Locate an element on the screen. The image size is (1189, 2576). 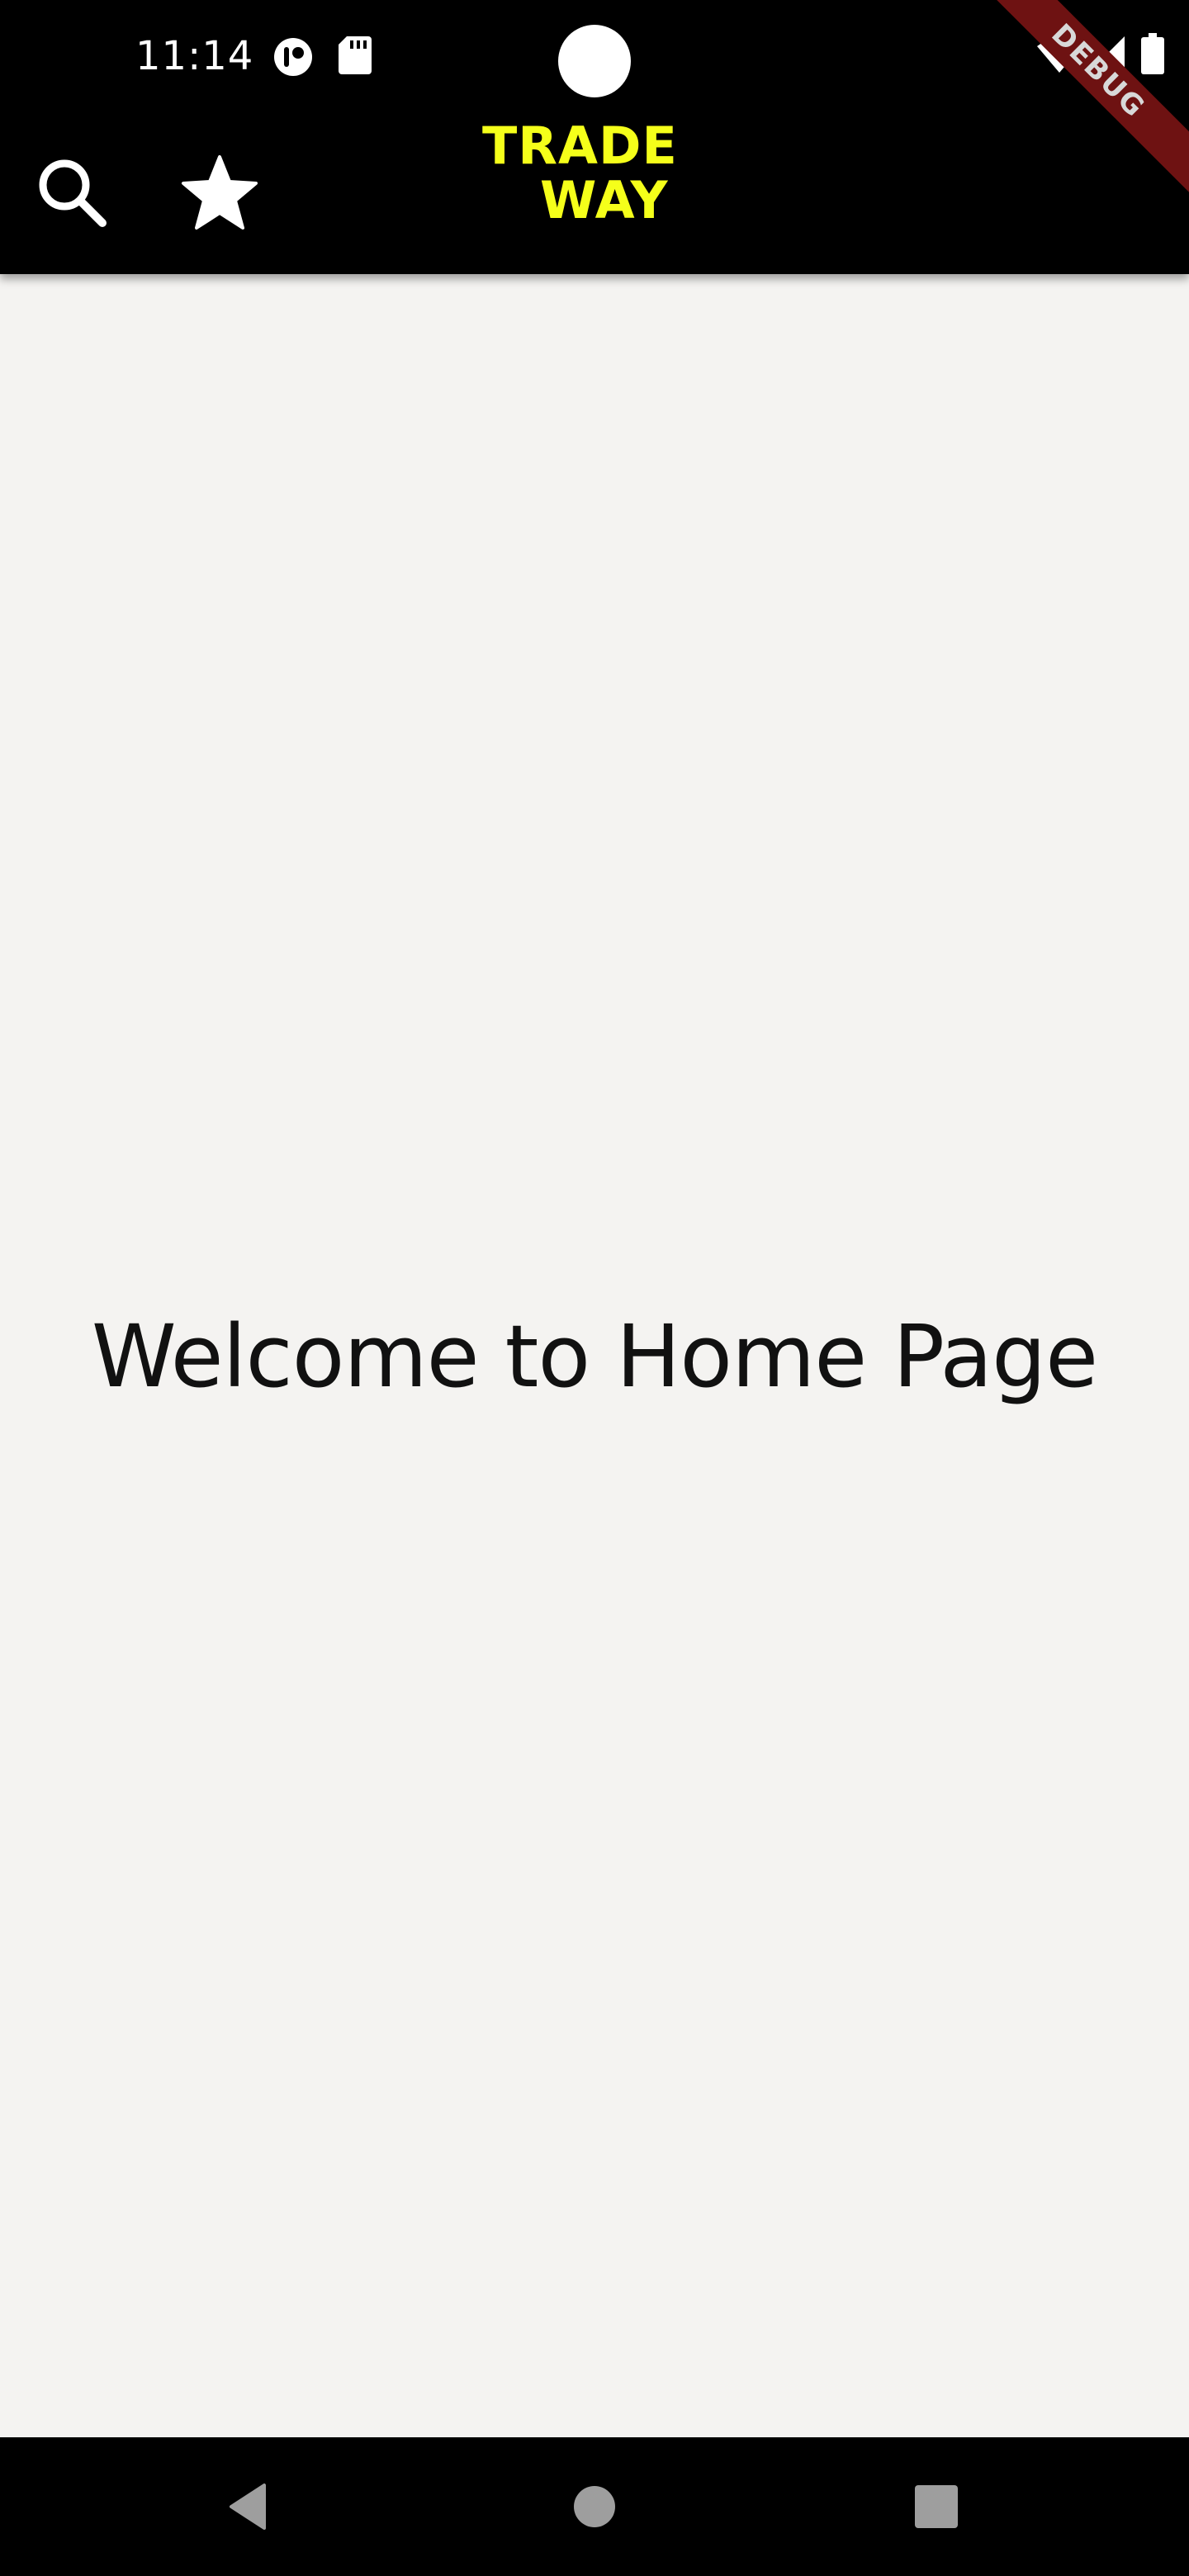
camera-cutout is located at coordinates (594, 61).